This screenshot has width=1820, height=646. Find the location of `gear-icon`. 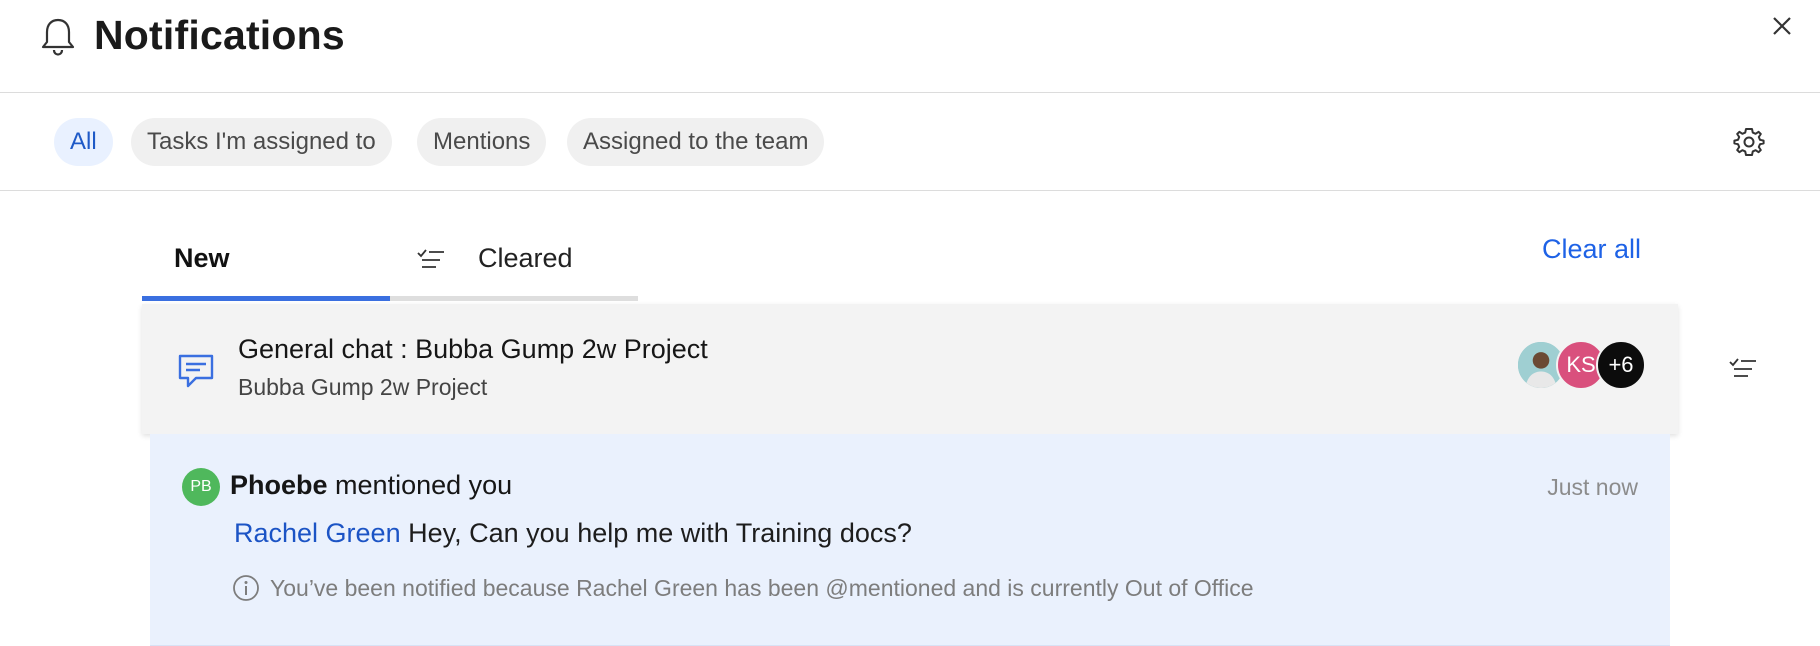

gear-icon is located at coordinates (1749, 142).